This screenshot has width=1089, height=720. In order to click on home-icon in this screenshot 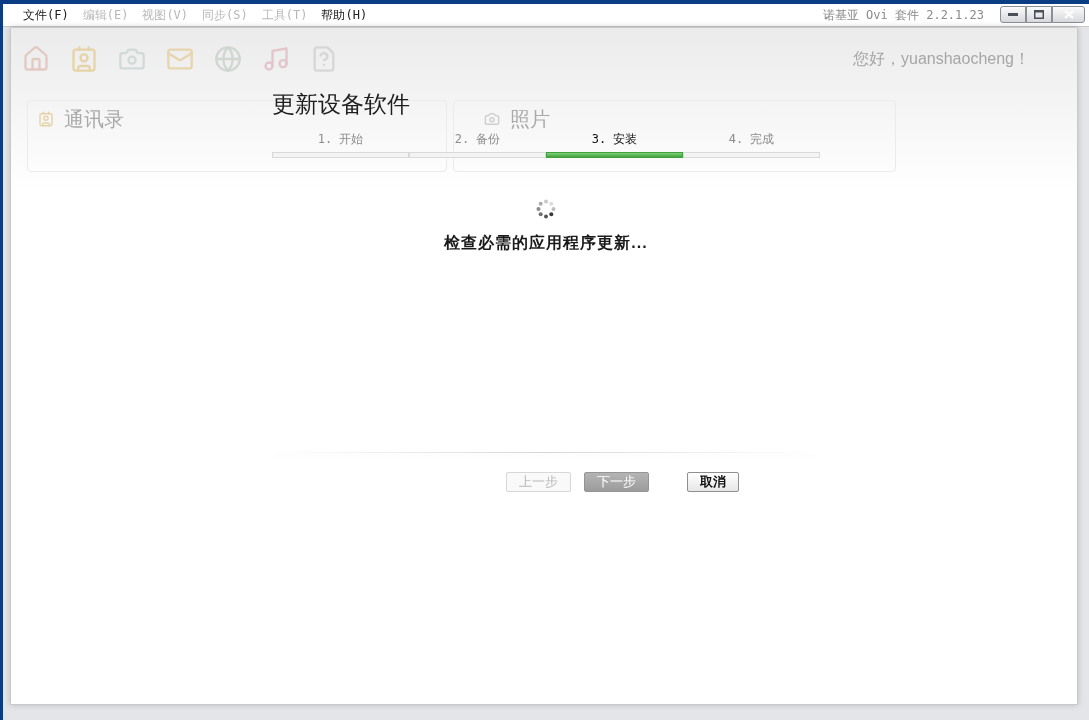, I will do `click(36, 59)`.